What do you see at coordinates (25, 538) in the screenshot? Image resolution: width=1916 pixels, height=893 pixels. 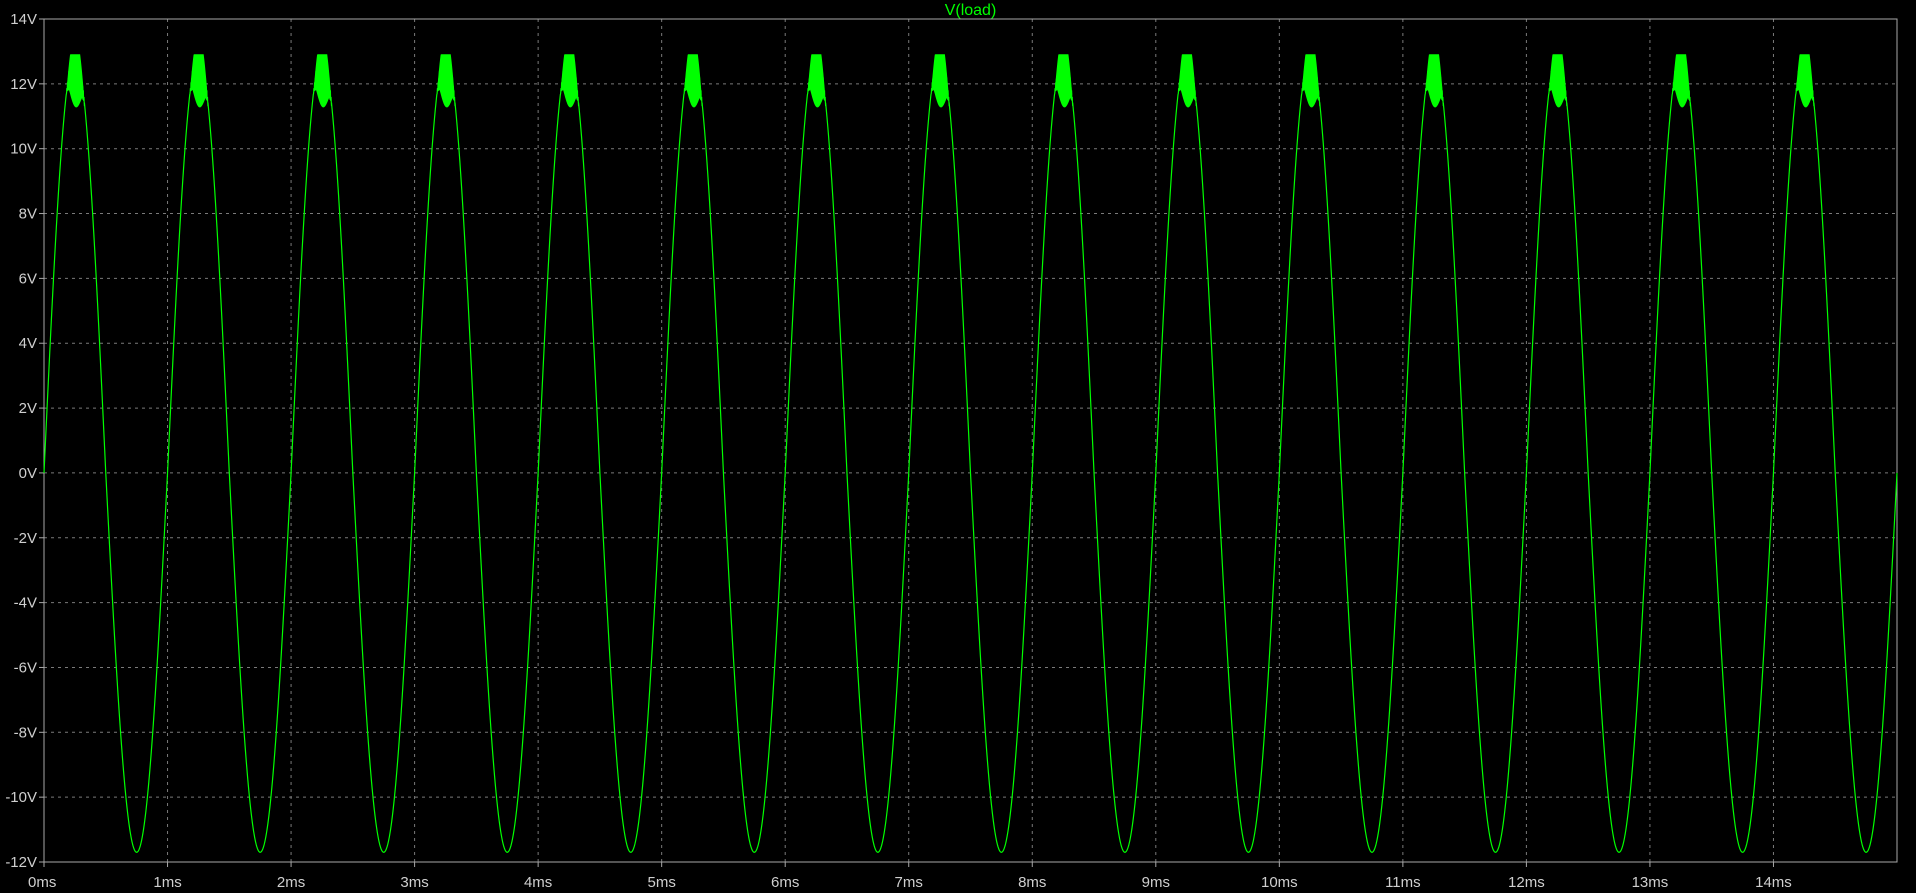 I see `y-tick-label: -2V` at bounding box center [25, 538].